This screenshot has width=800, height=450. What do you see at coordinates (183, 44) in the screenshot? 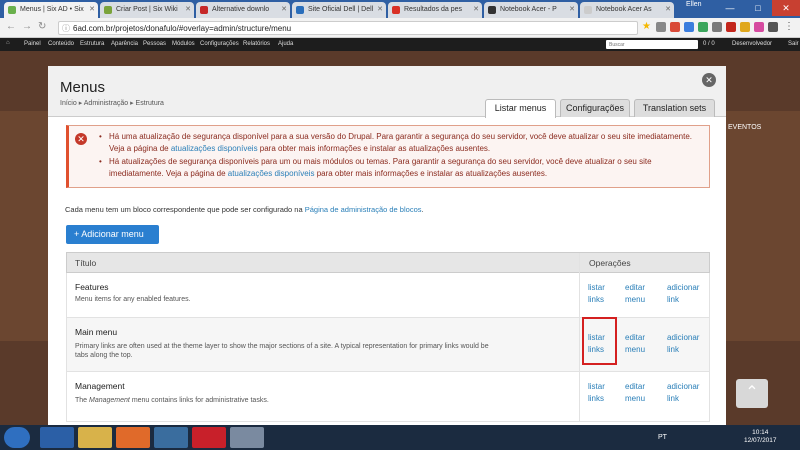
I see `toolbar-item: Módulos` at bounding box center [183, 44].